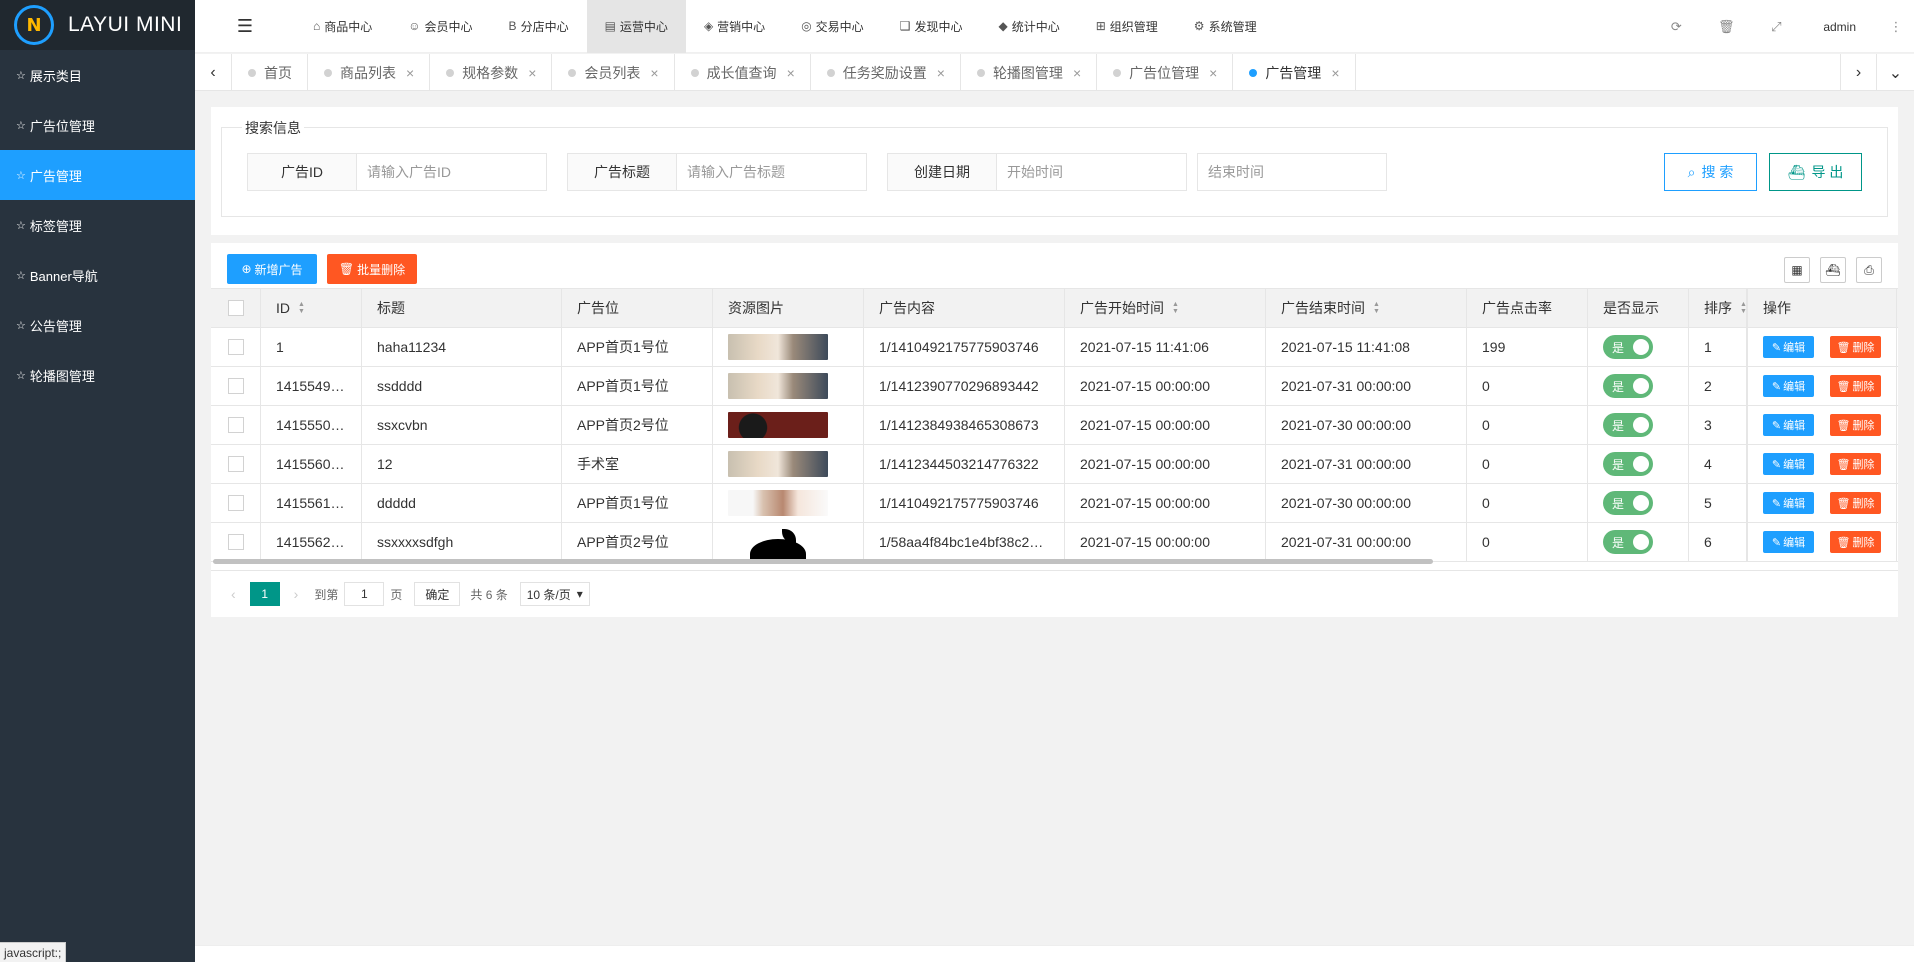  What do you see at coordinates (539, 26) in the screenshot?
I see `nav-item-2: B 分店中心` at bounding box center [539, 26].